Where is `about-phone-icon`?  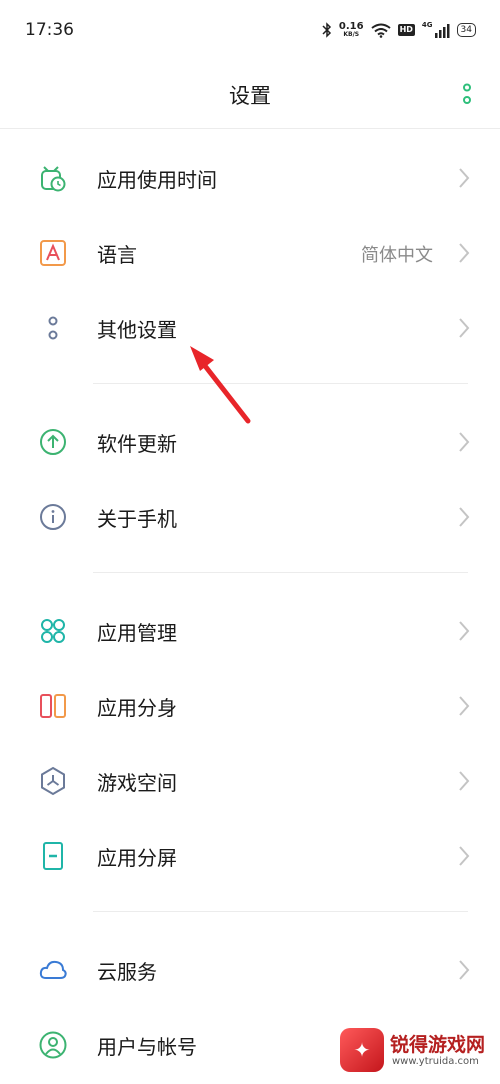
about-phone-icon is located at coordinates (53, 517).